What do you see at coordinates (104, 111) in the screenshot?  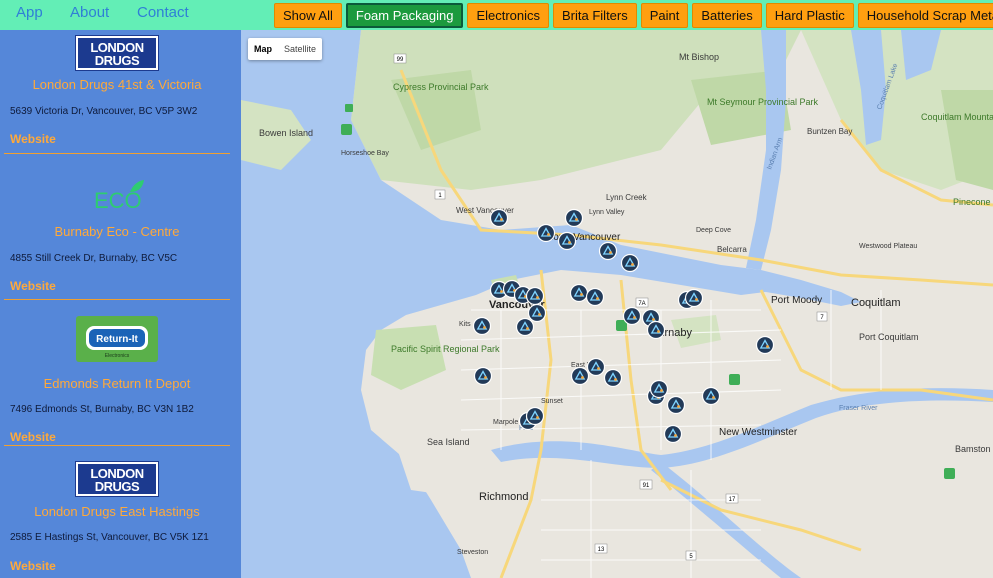 I see `location-address: 5639 Victoria Dr, Vancouver, BC V5P 3W2` at bounding box center [104, 111].